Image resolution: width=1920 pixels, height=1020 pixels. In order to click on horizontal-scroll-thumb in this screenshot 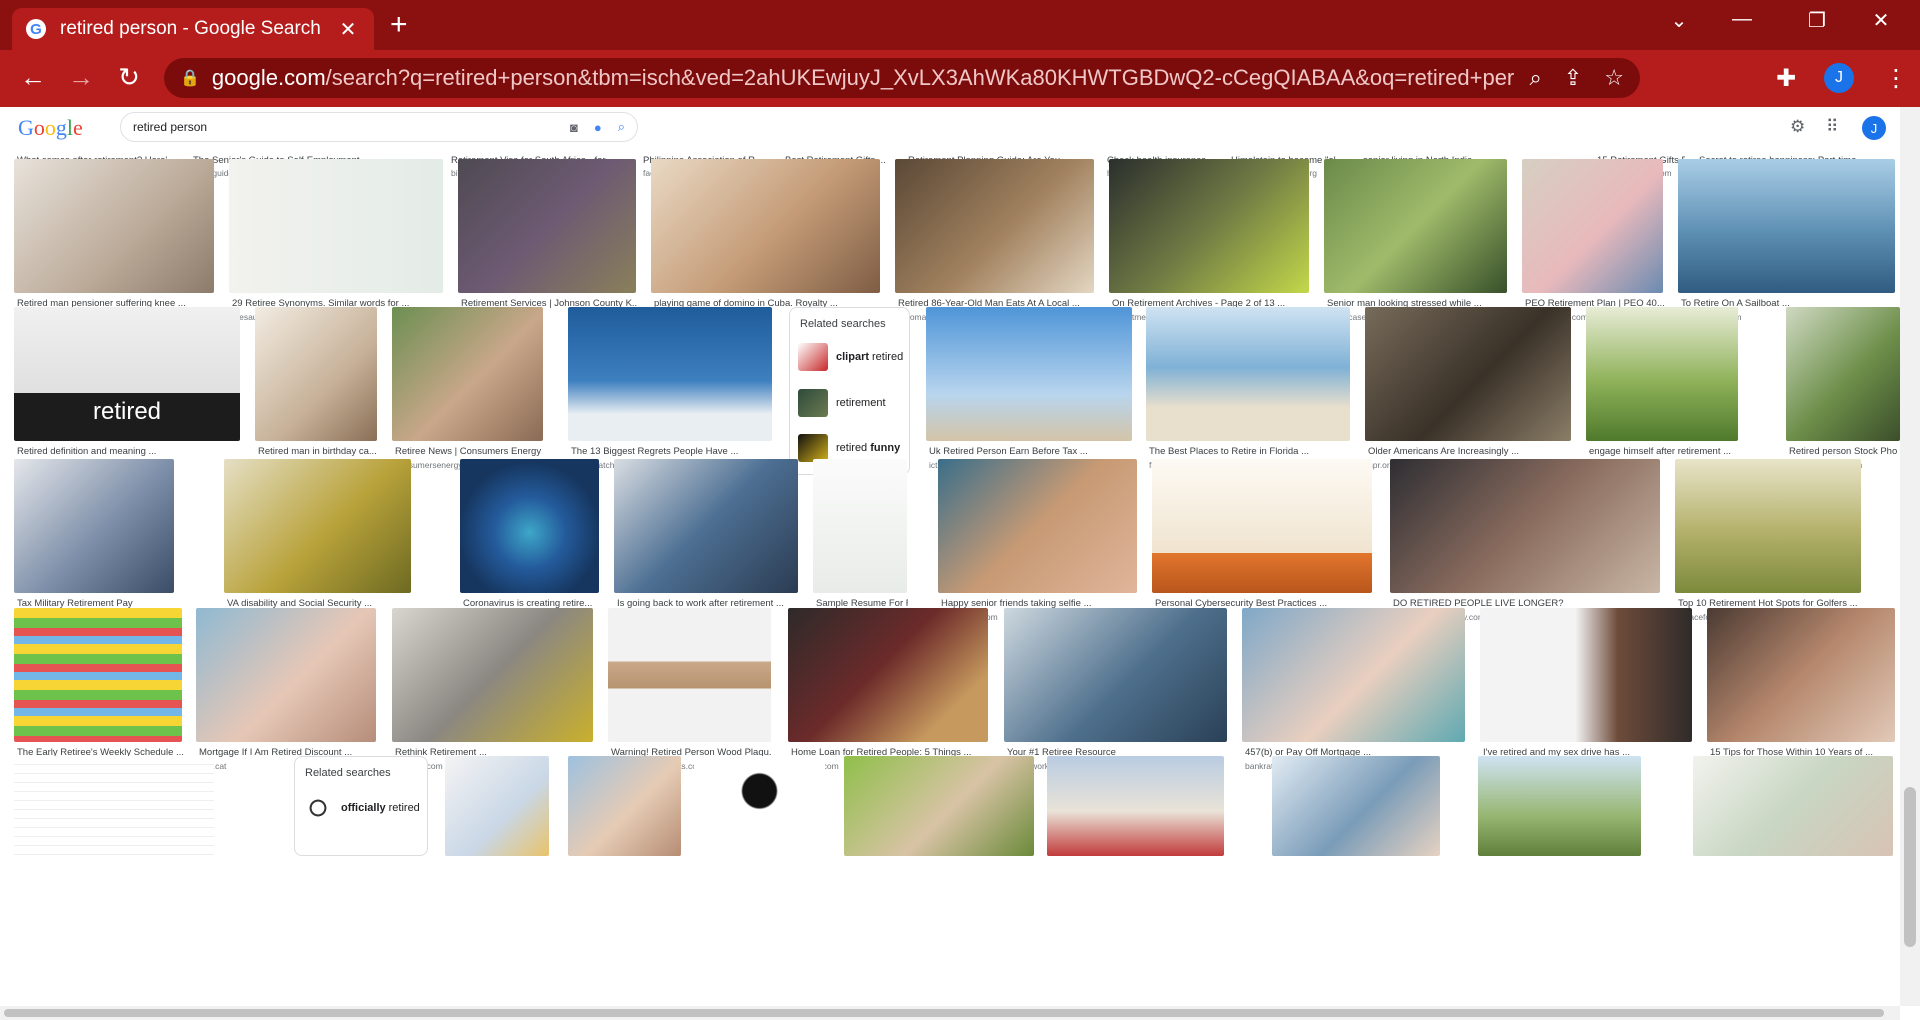, I will do `click(944, 1013)`.